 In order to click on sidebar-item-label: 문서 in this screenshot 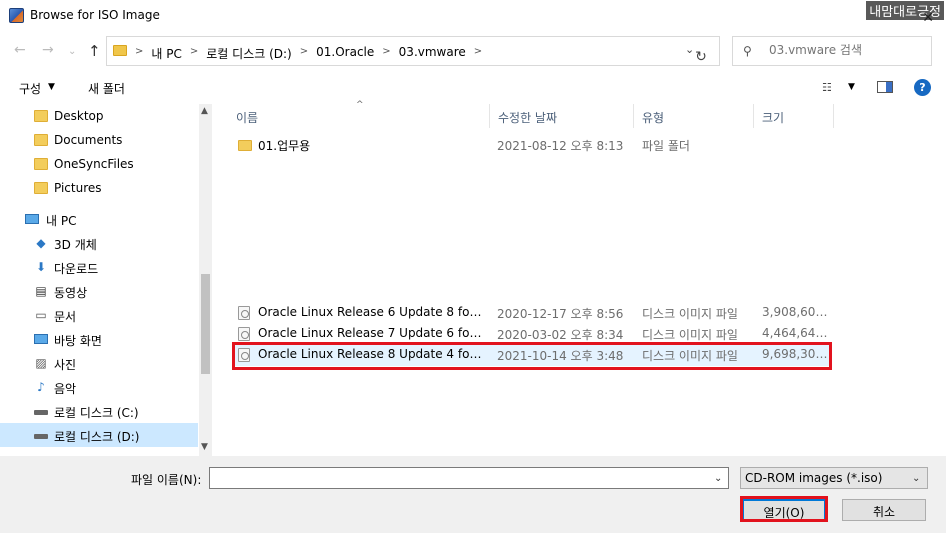, I will do `click(65, 317)`.